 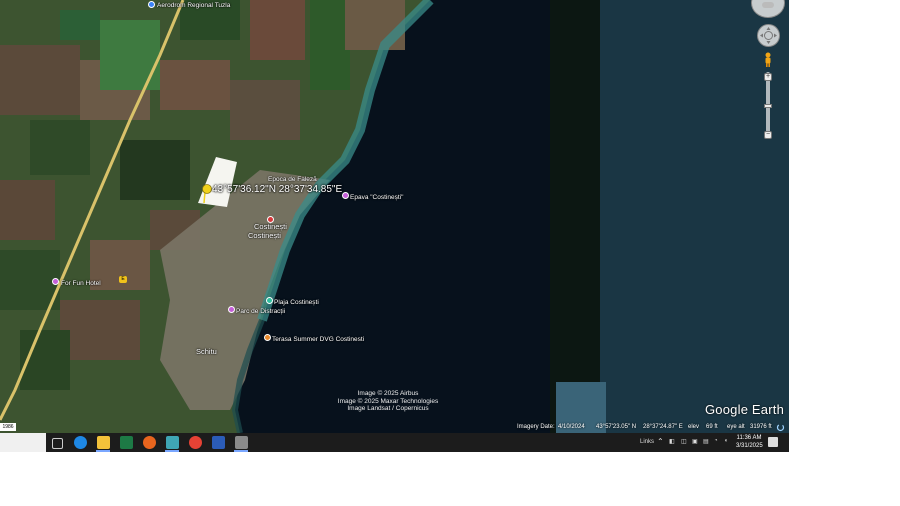 I want to click on taskbar: Links ⌃ ◧ ◫ ▣ ▤ ◔ ◖ 11:36 AM 3/31/2025, so click(x=394, y=442).